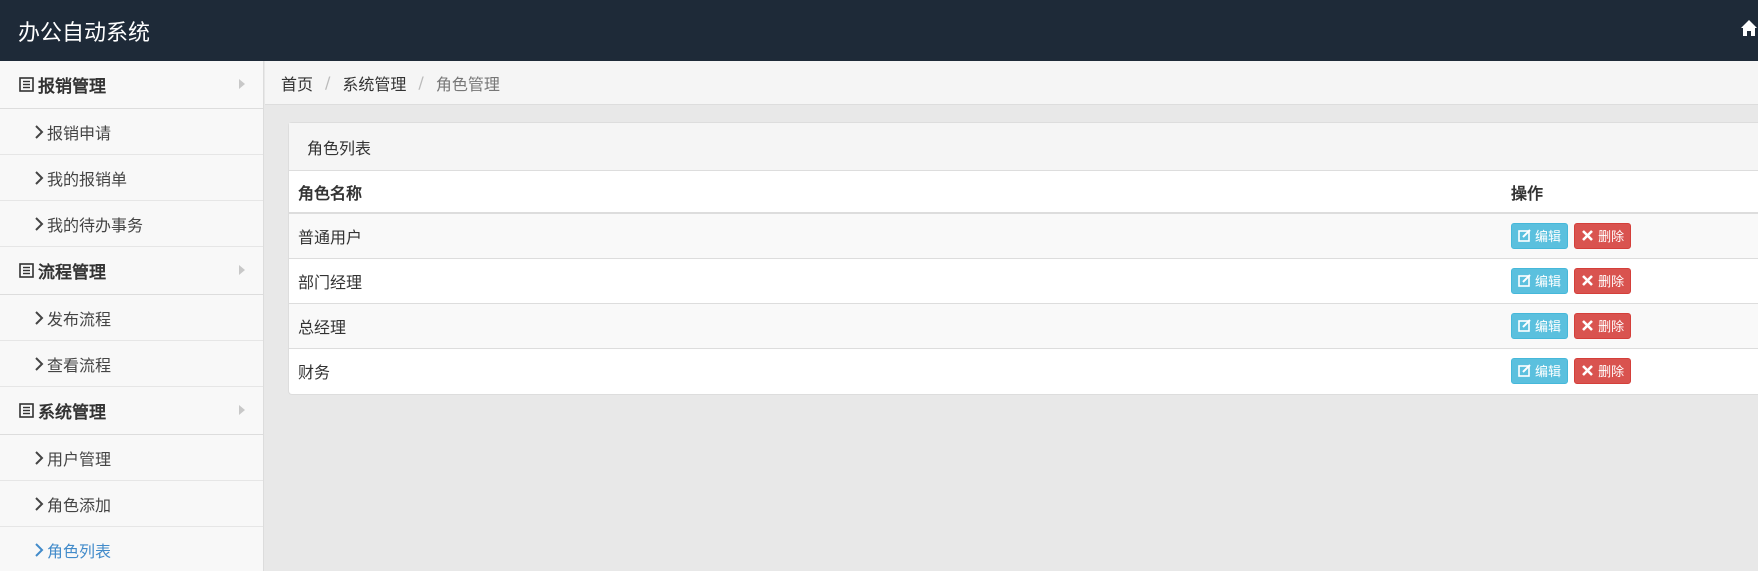 This screenshot has height=571, width=1758. I want to click on sidebar-item-label: 查看流程, so click(79, 365).